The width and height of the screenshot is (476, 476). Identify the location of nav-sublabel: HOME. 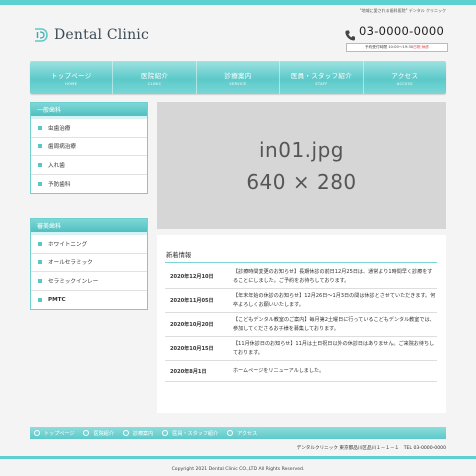
(71, 83).